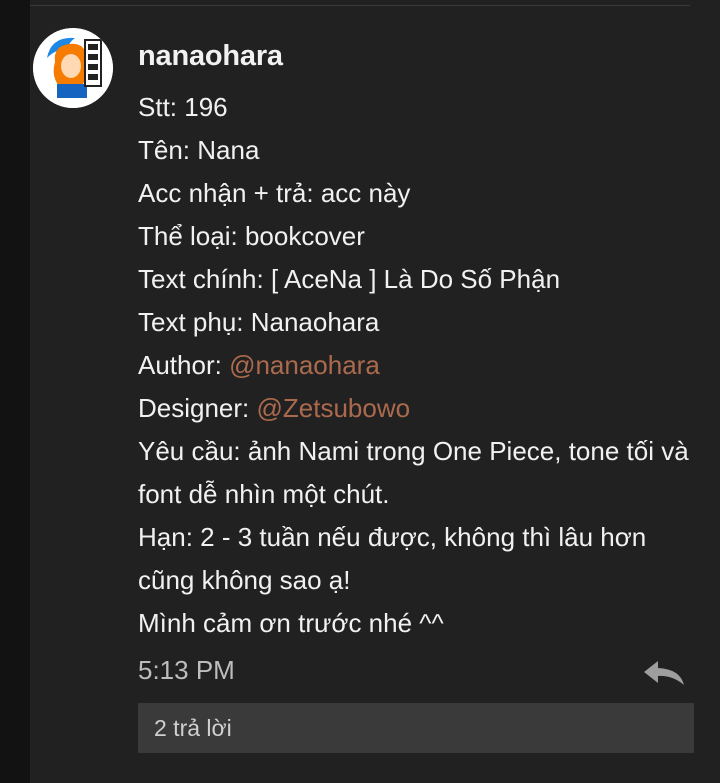  I want to click on line-acc: Acc nhận + trả: acc này, so click(274, 193).